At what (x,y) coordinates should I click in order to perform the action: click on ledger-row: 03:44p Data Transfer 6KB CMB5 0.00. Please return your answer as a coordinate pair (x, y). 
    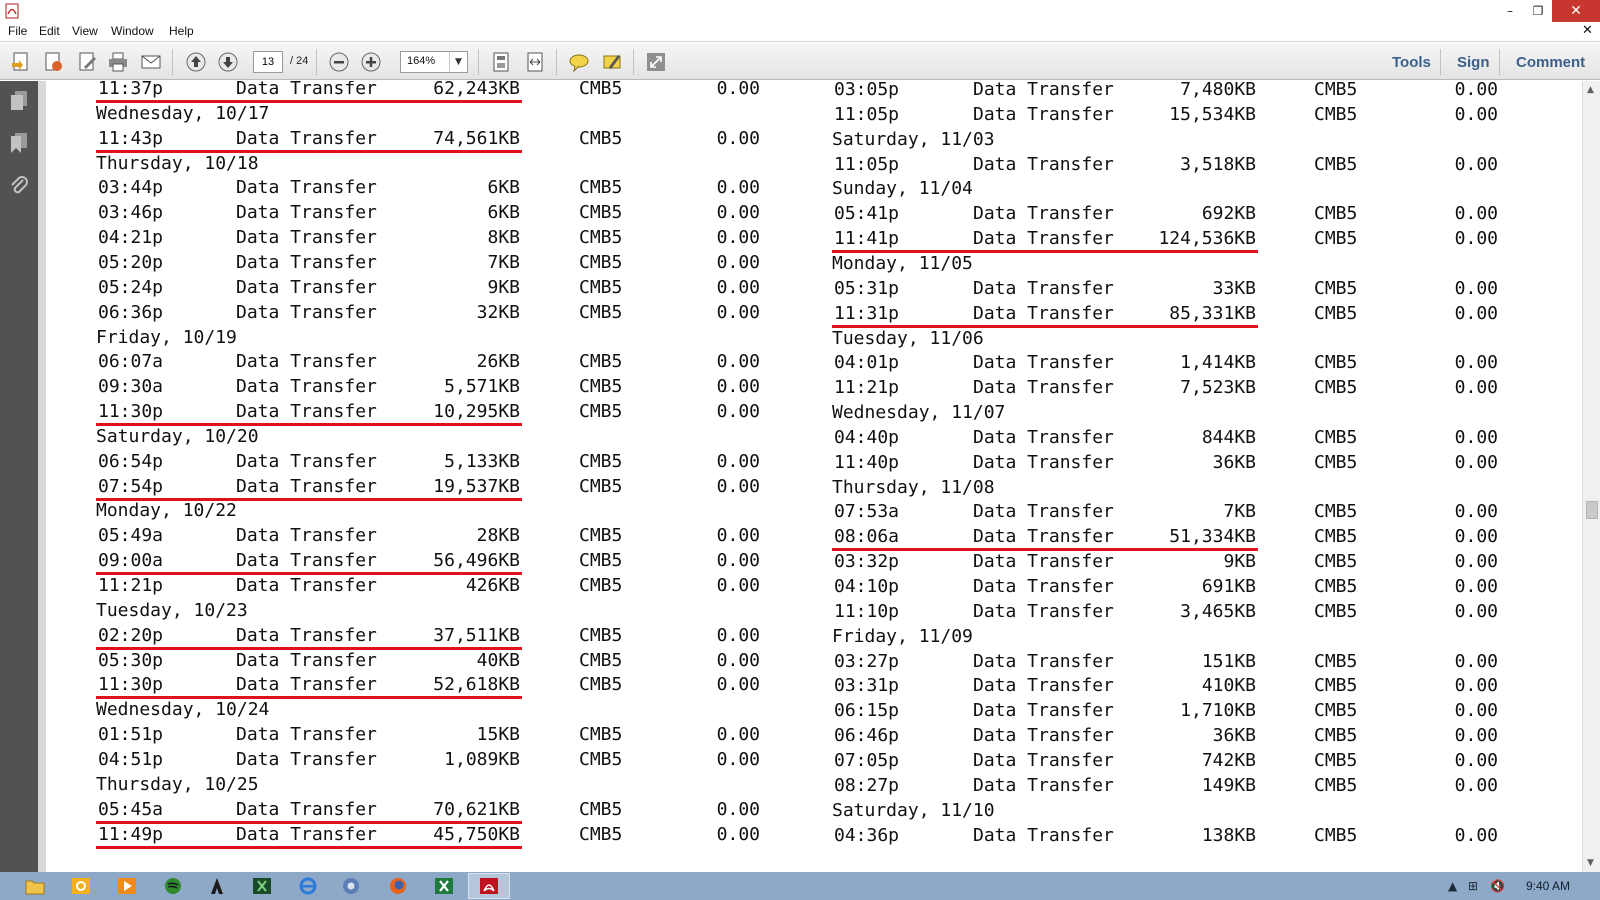
    Looking at the image, I should click on (811, 189).